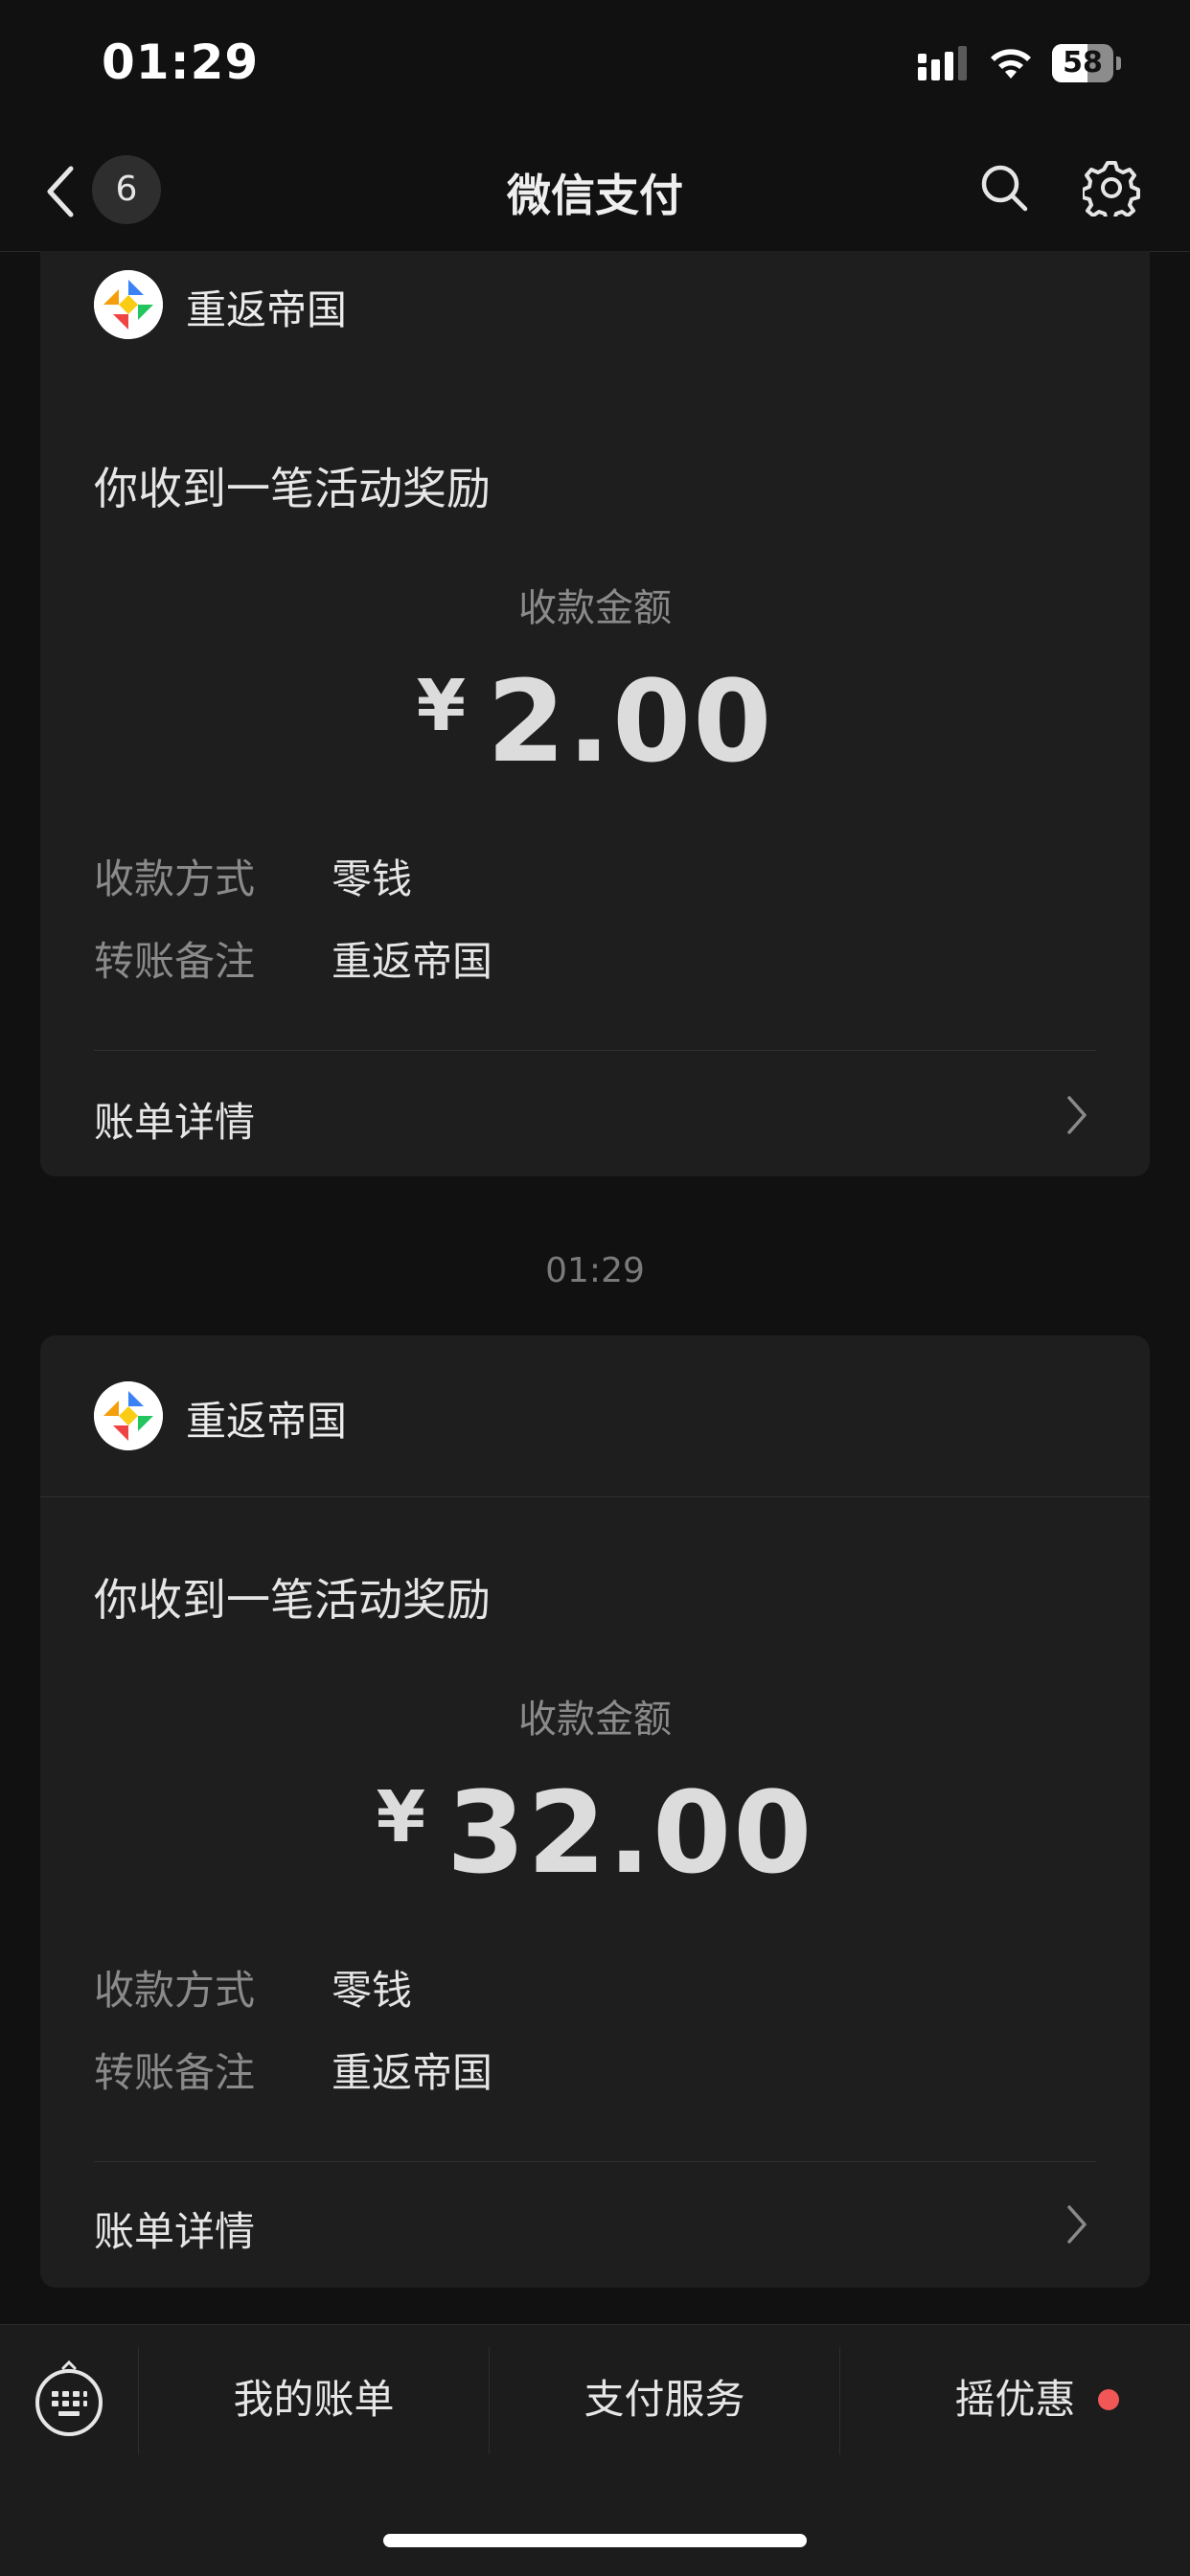 This screenshot has height=2576, width=1190. I want to click on message-timestamp: 01:29, so click(595, 1270).